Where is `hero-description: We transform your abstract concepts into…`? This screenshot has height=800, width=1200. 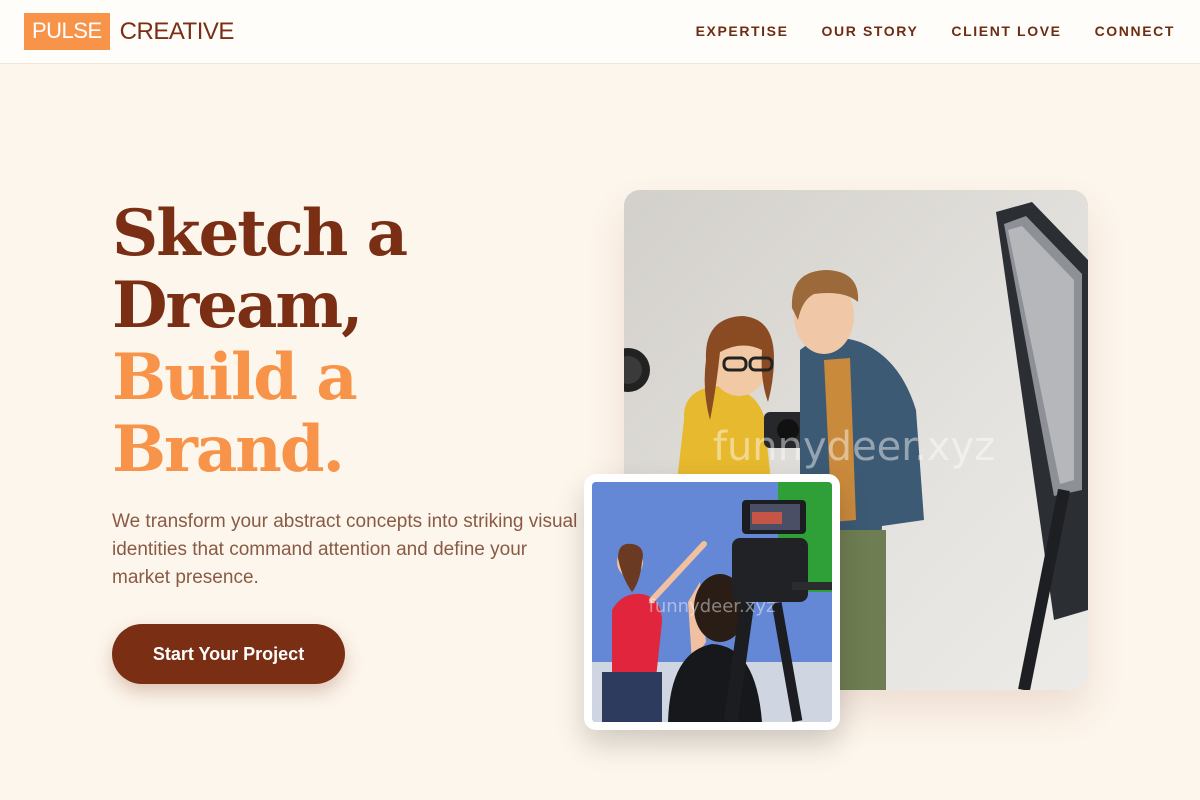
hero-description: We transform your abstract concepts into… is located at coordinates (345, 549).